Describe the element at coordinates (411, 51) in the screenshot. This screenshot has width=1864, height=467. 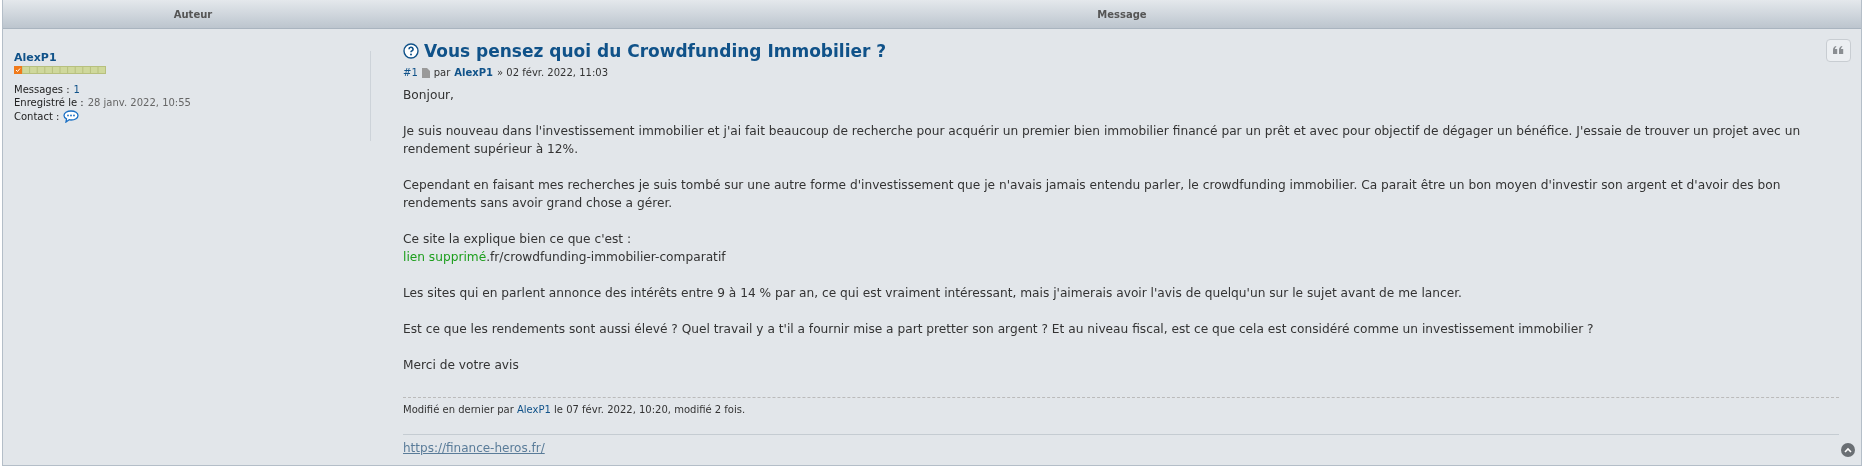
I see `question-icon` at that location.